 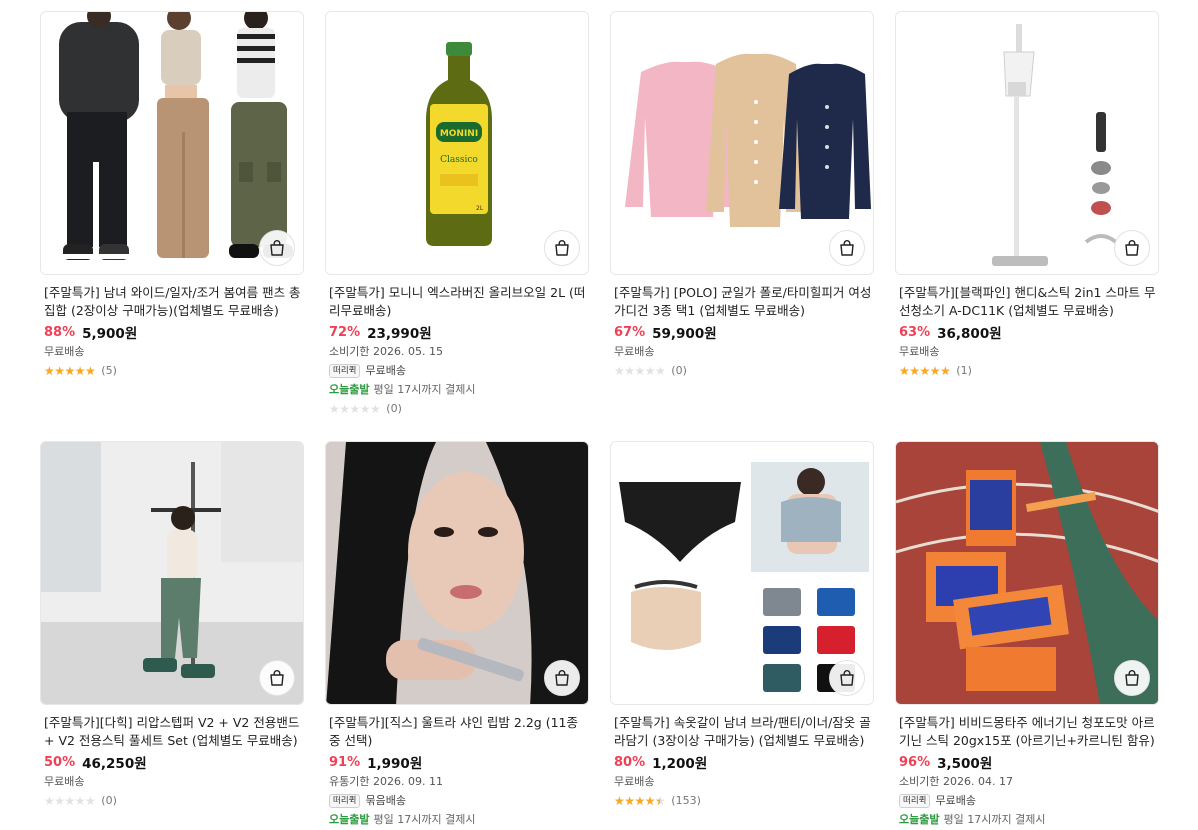 What do you see at coordinates (458, 732) in the screenshot?
I see `product-title: [주말특가][직스] 울트라 샤인 립밤 2.2g (11종 중 선택)` at bounding box center [458, 732].